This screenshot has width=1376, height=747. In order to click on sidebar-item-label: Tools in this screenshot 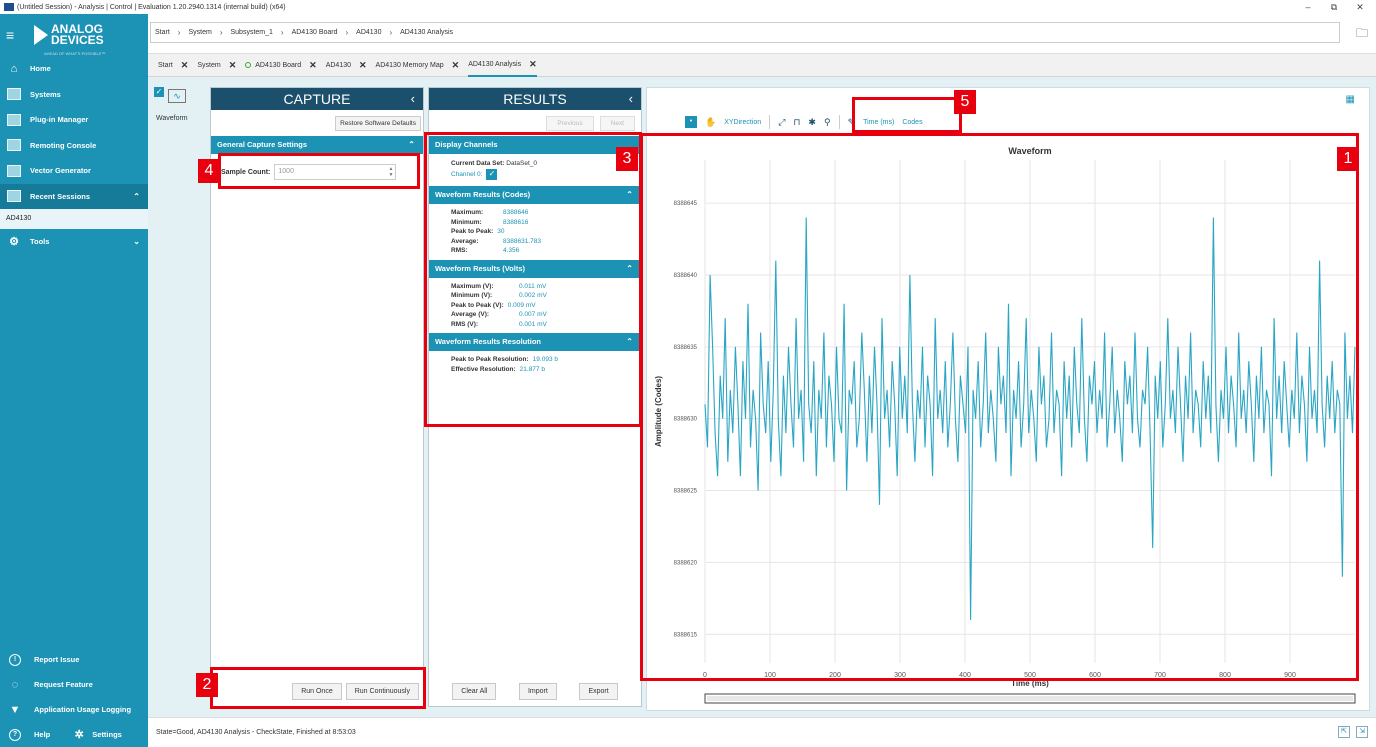, I will do `click(40, 242)`.